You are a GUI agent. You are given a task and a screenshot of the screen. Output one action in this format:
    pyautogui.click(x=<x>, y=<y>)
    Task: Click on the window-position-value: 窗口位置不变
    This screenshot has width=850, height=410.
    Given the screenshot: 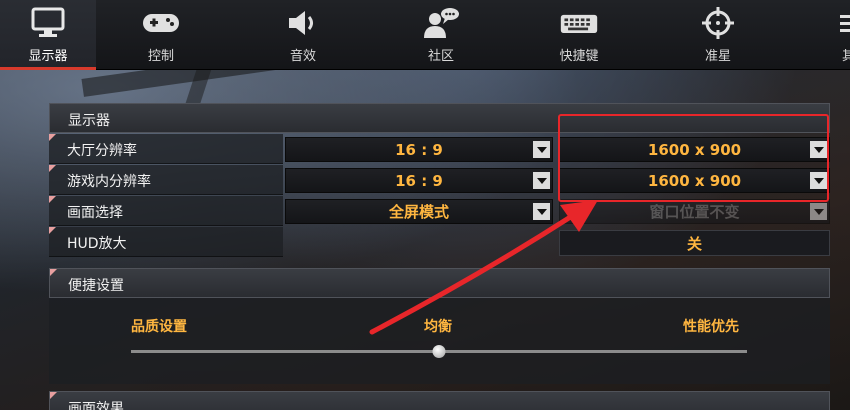 What is the action you would take?
    pyautogui.click(x=694, y=212)
    